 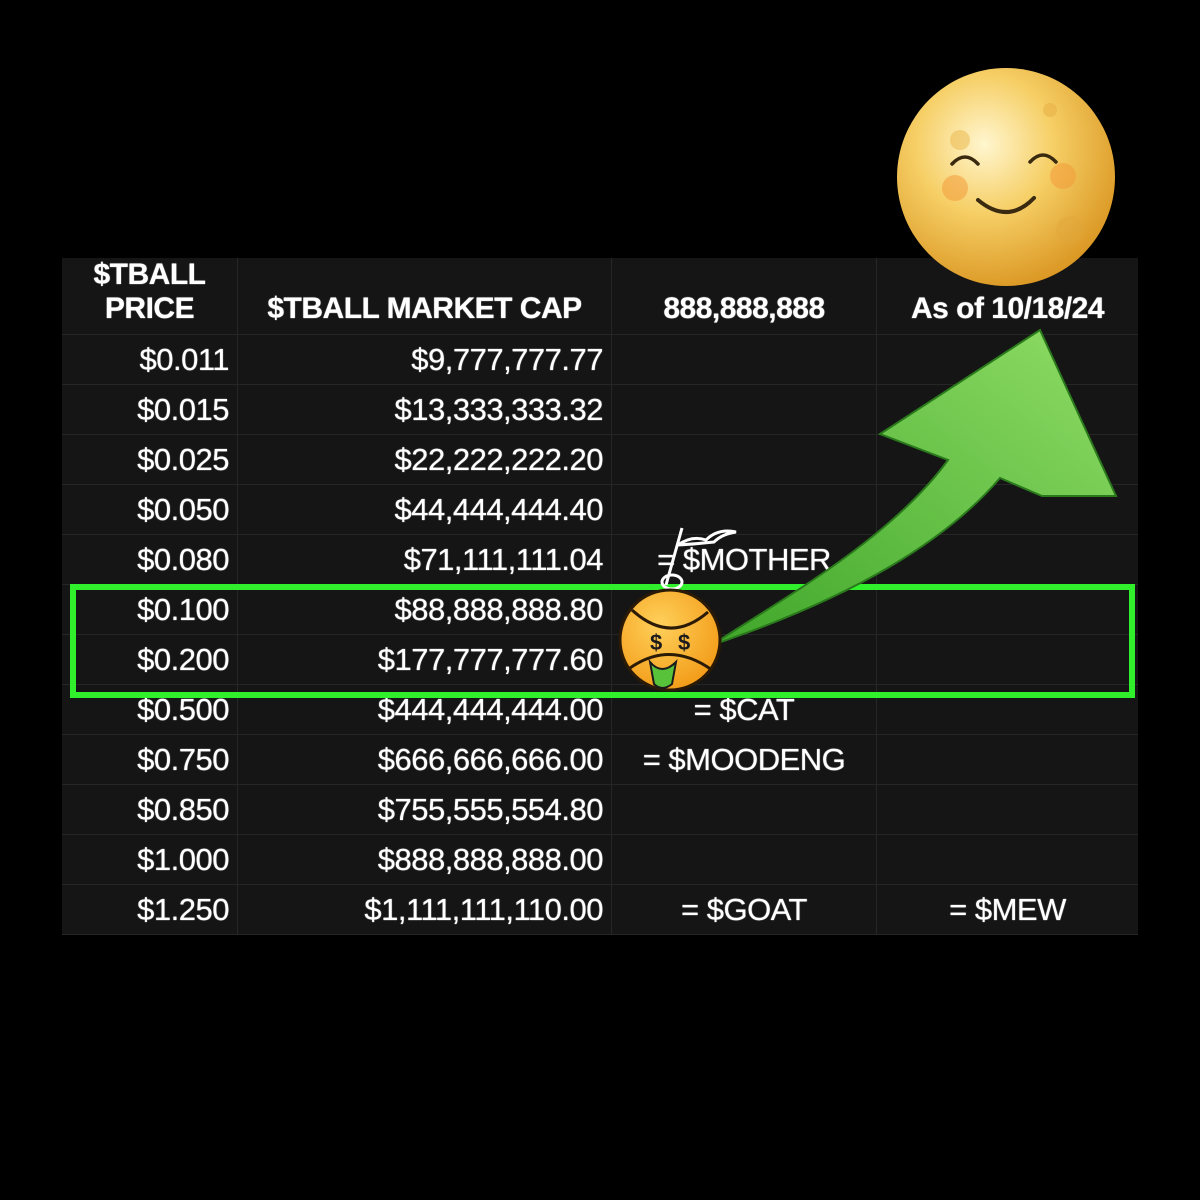 I want to click on smiling-moon-icon, so click(x=1006, y=177).